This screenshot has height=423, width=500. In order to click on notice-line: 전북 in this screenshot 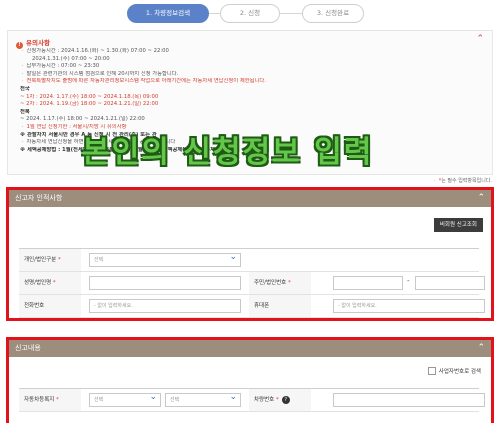, I will do `click(25, 111)`.